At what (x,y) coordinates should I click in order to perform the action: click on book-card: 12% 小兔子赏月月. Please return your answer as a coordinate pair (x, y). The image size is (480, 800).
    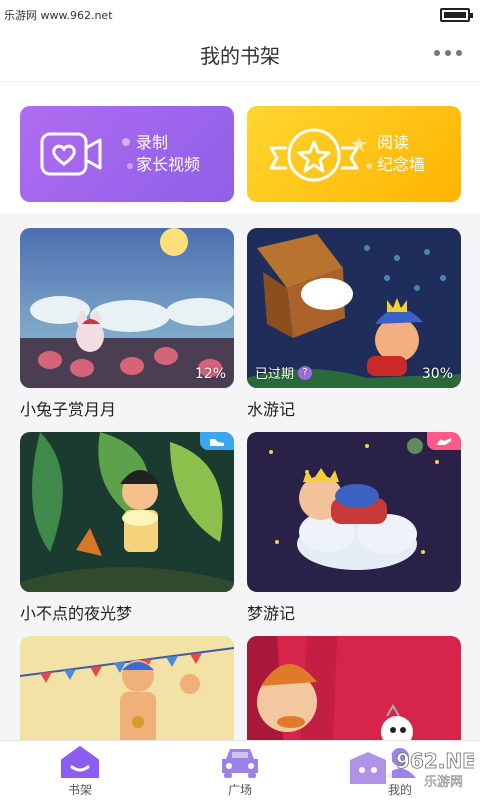
    Looking at the image, I should click on (127, 324).